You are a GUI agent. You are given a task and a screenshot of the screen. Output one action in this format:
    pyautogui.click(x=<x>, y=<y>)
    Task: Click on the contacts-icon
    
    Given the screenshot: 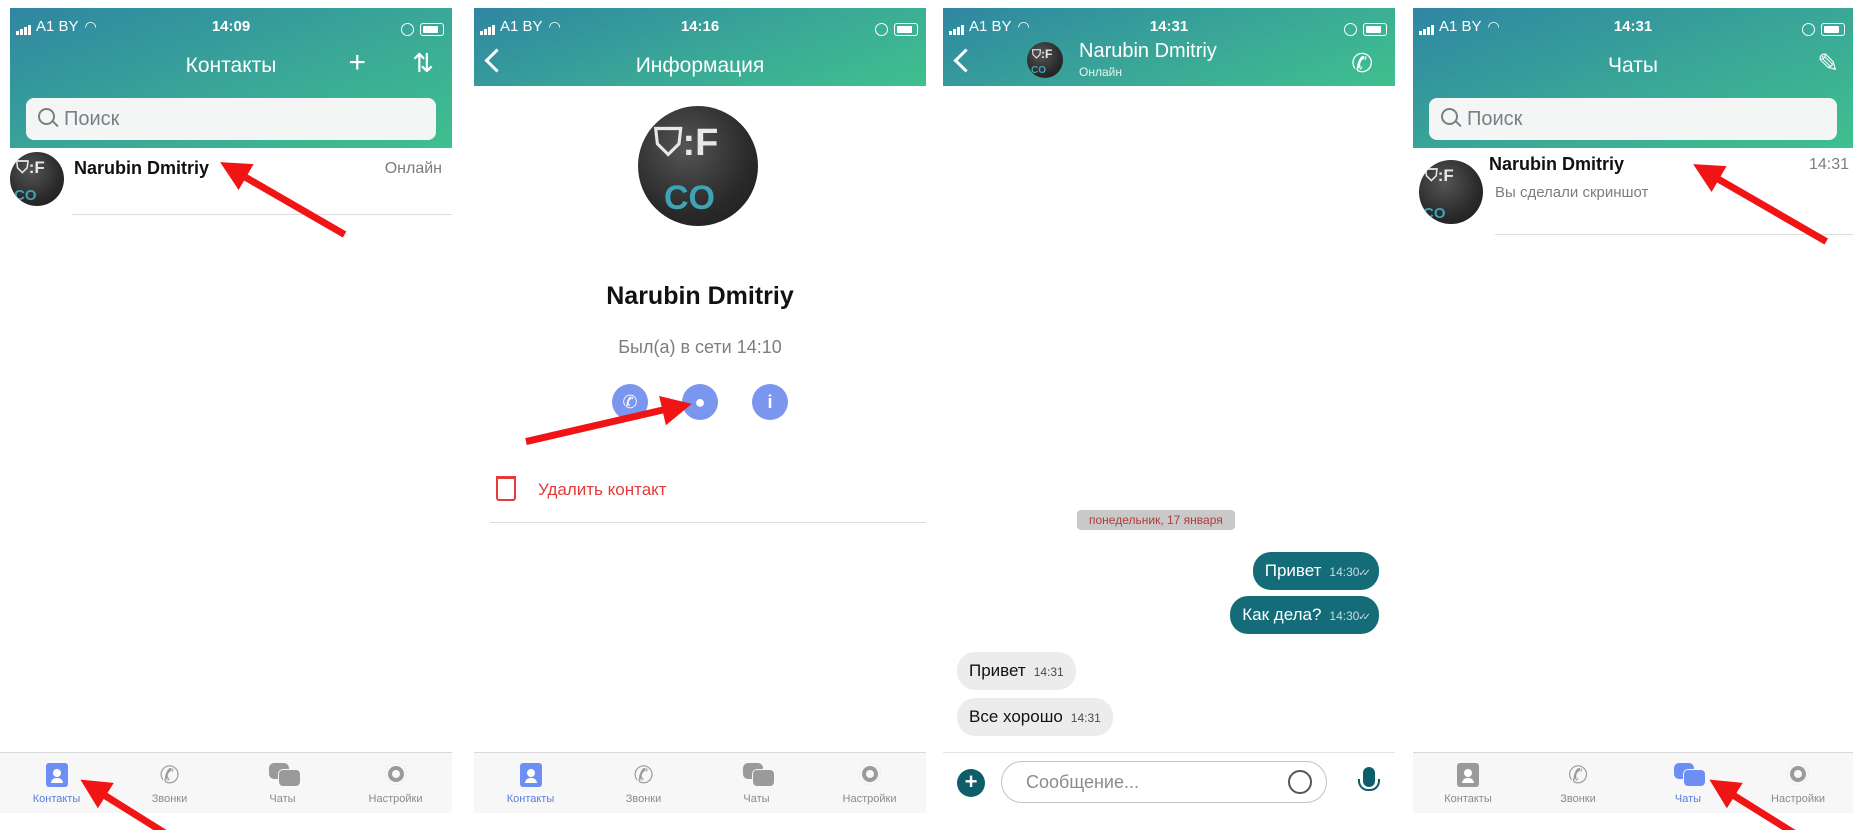 What is the action you would take?
    pyautogui.click(x=1468, y=775)
    